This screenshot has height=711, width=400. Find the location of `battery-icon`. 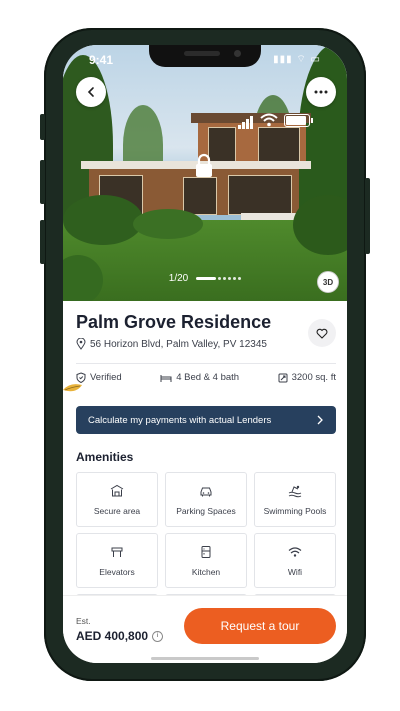

battery-icon is located at coordinates (298, 120).